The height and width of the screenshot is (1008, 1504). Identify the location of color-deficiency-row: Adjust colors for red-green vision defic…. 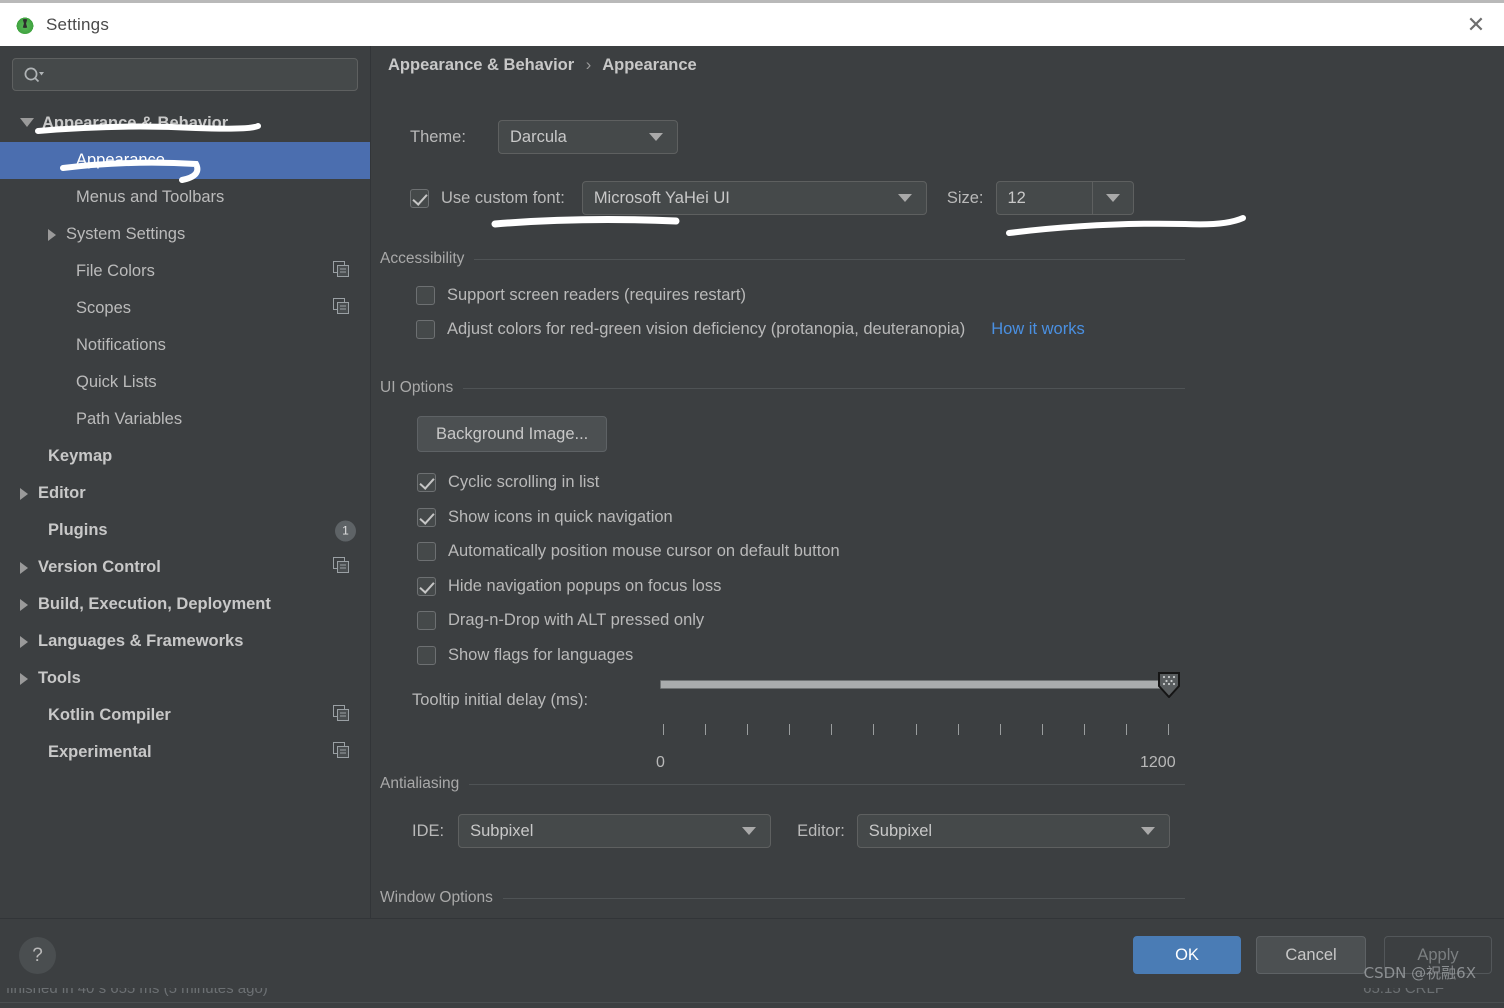
(750, 329).